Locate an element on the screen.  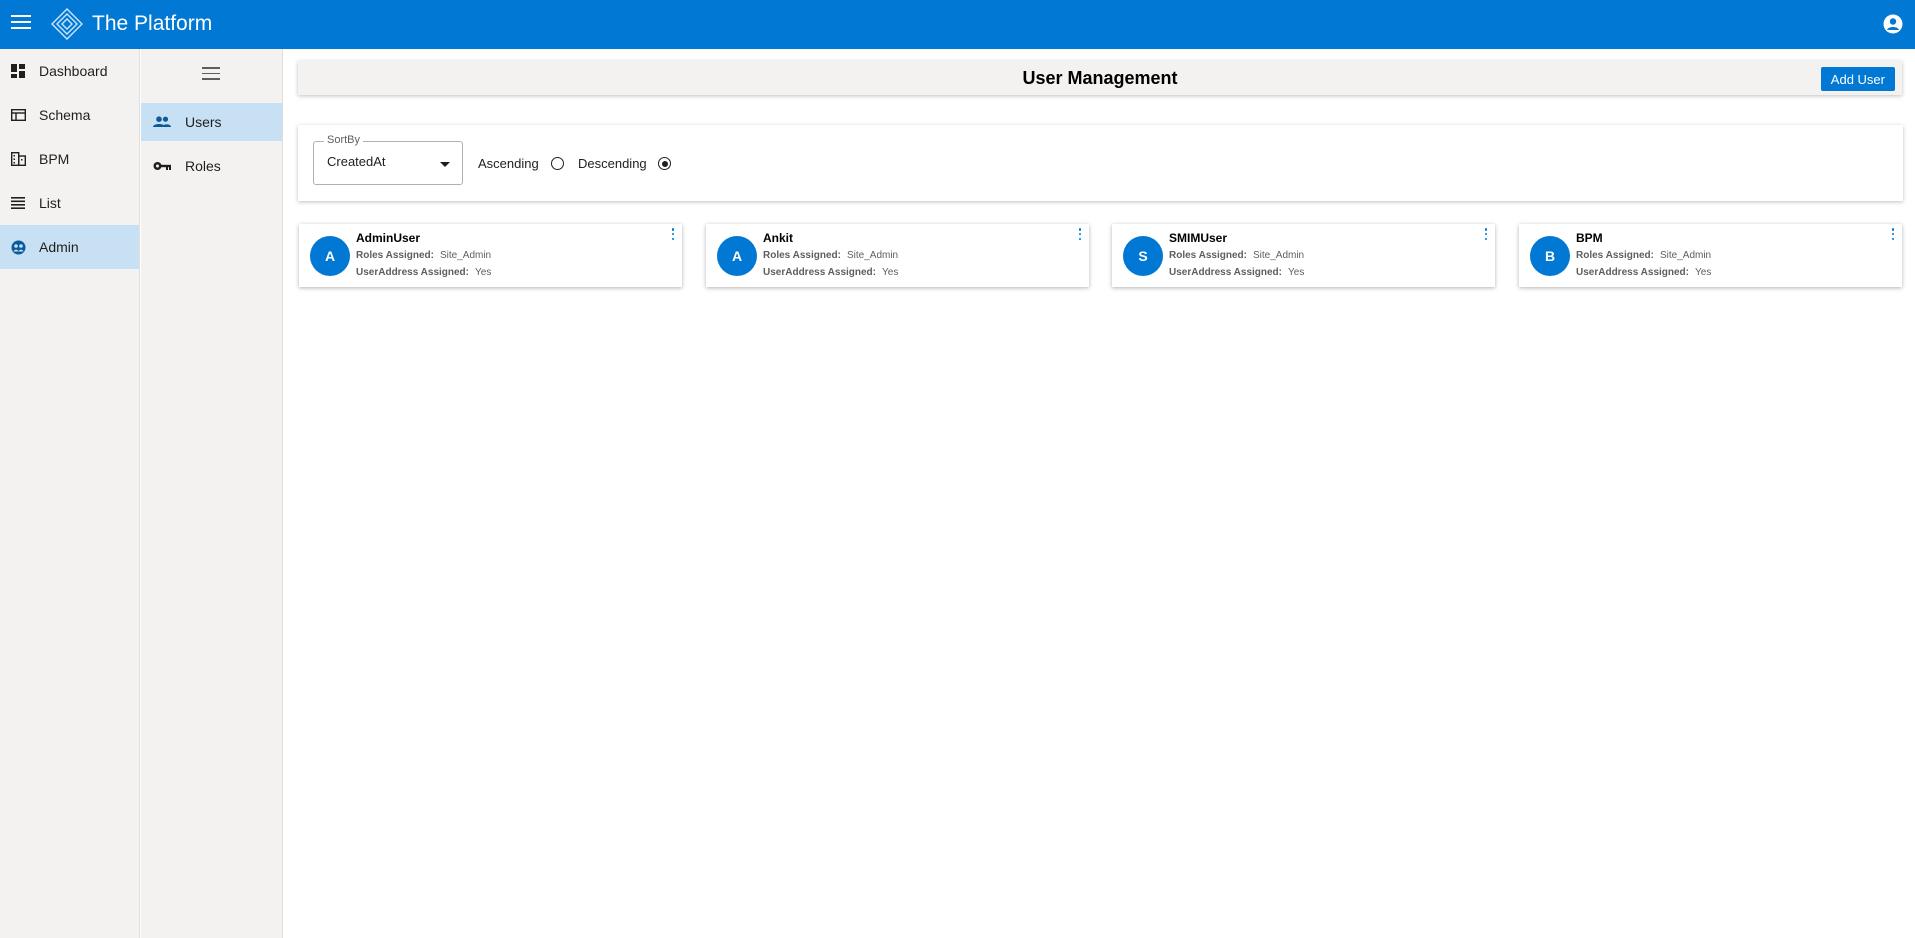
descending-radio is located at coordinates (664, 163).